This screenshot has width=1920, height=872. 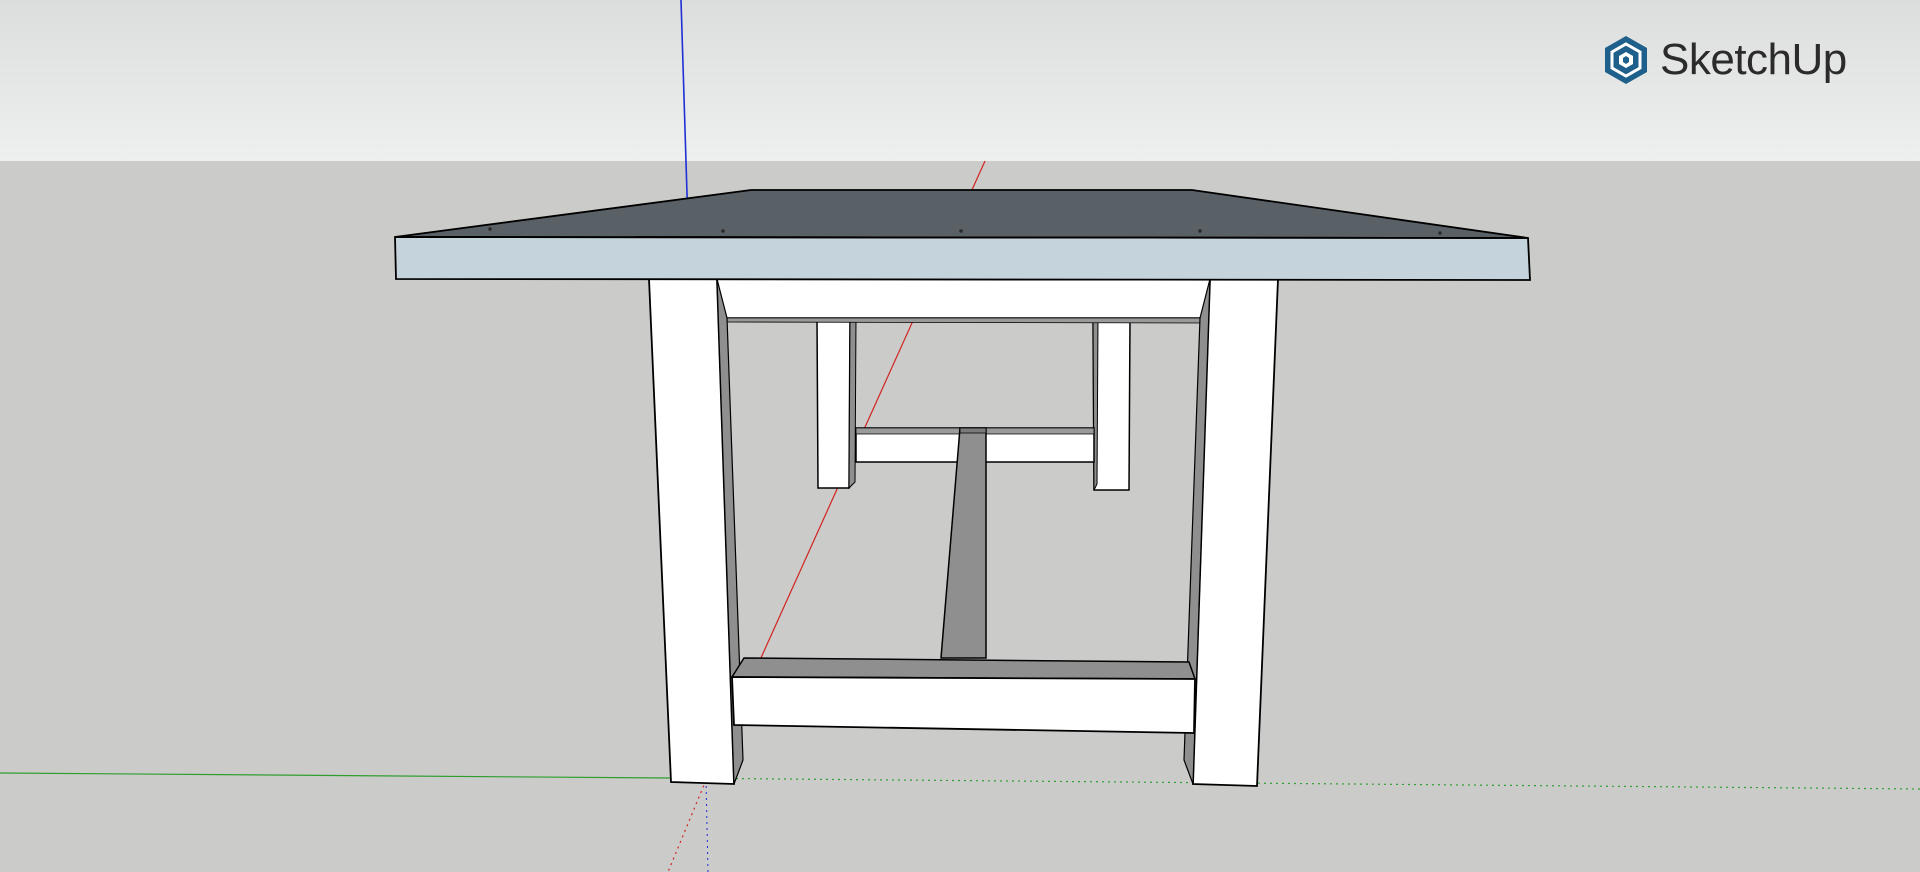 What do you see at coordinates (335, 775) in the screenshot?
I see `green-axis` at bounding box center [335, 775].